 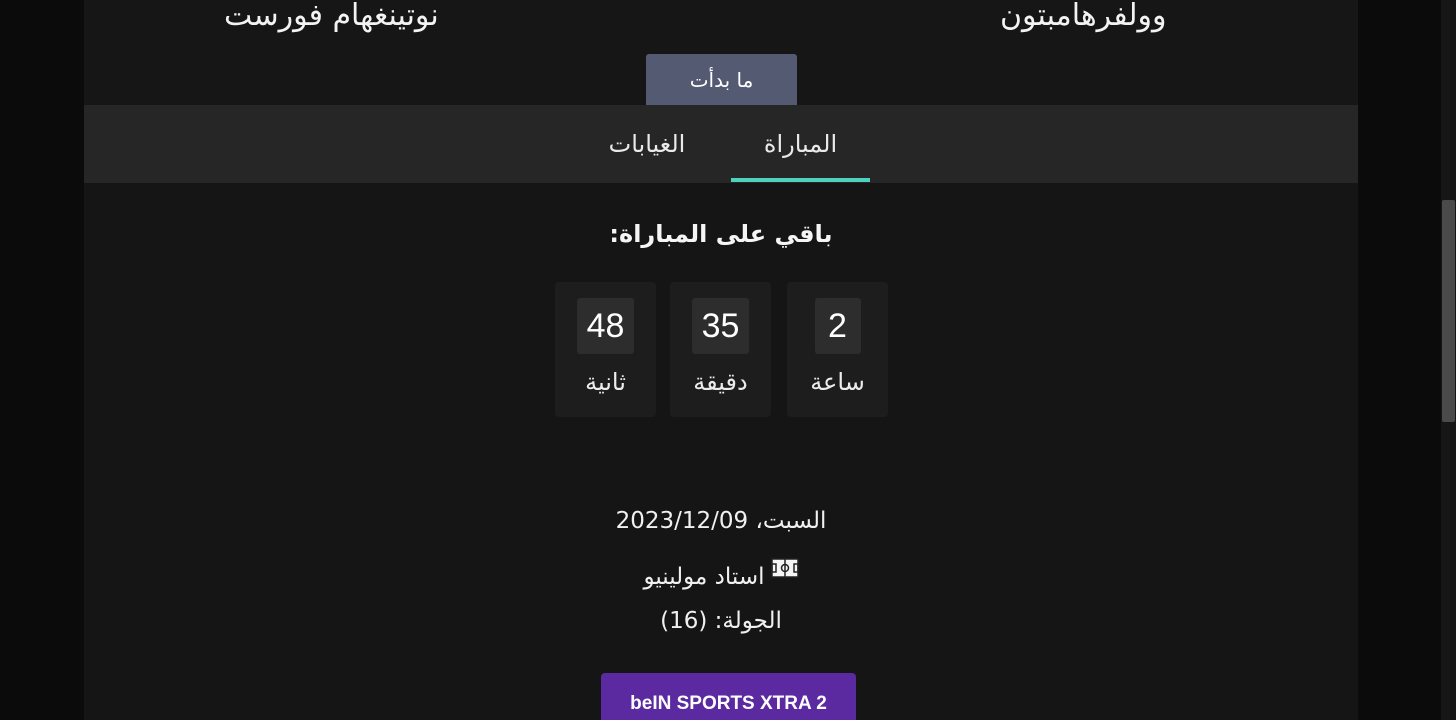 I want to click on active-tab-indicator, so click(x=800, y=180).